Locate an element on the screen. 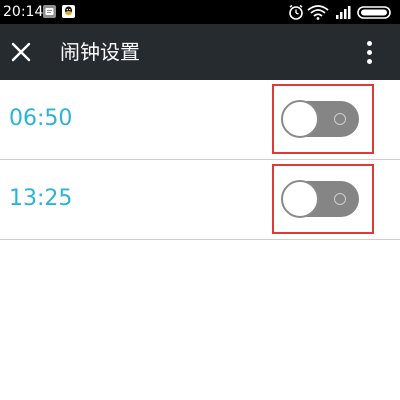 Image resolution: width=400 pixels, height=400 pixels. alarm-clock-icon is located at coordinates (296, 12).